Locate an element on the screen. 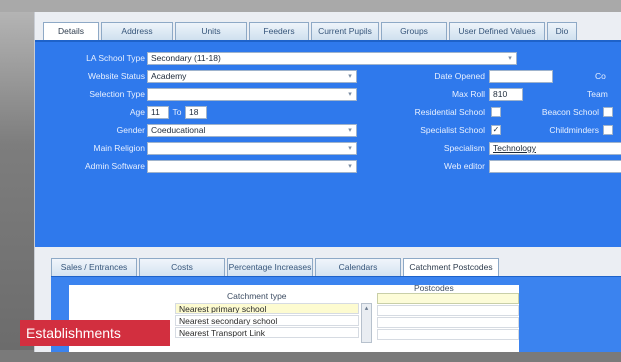  age-from-field: 11 is located at coordinates (158, 112).